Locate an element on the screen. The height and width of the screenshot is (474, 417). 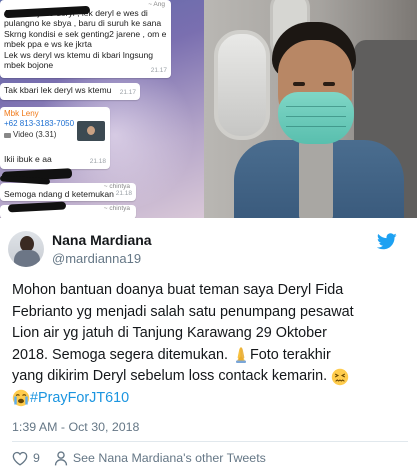
see-other-tweets-link: See Nana Mardiana's other Tweets is located at coordinates (160, 458).